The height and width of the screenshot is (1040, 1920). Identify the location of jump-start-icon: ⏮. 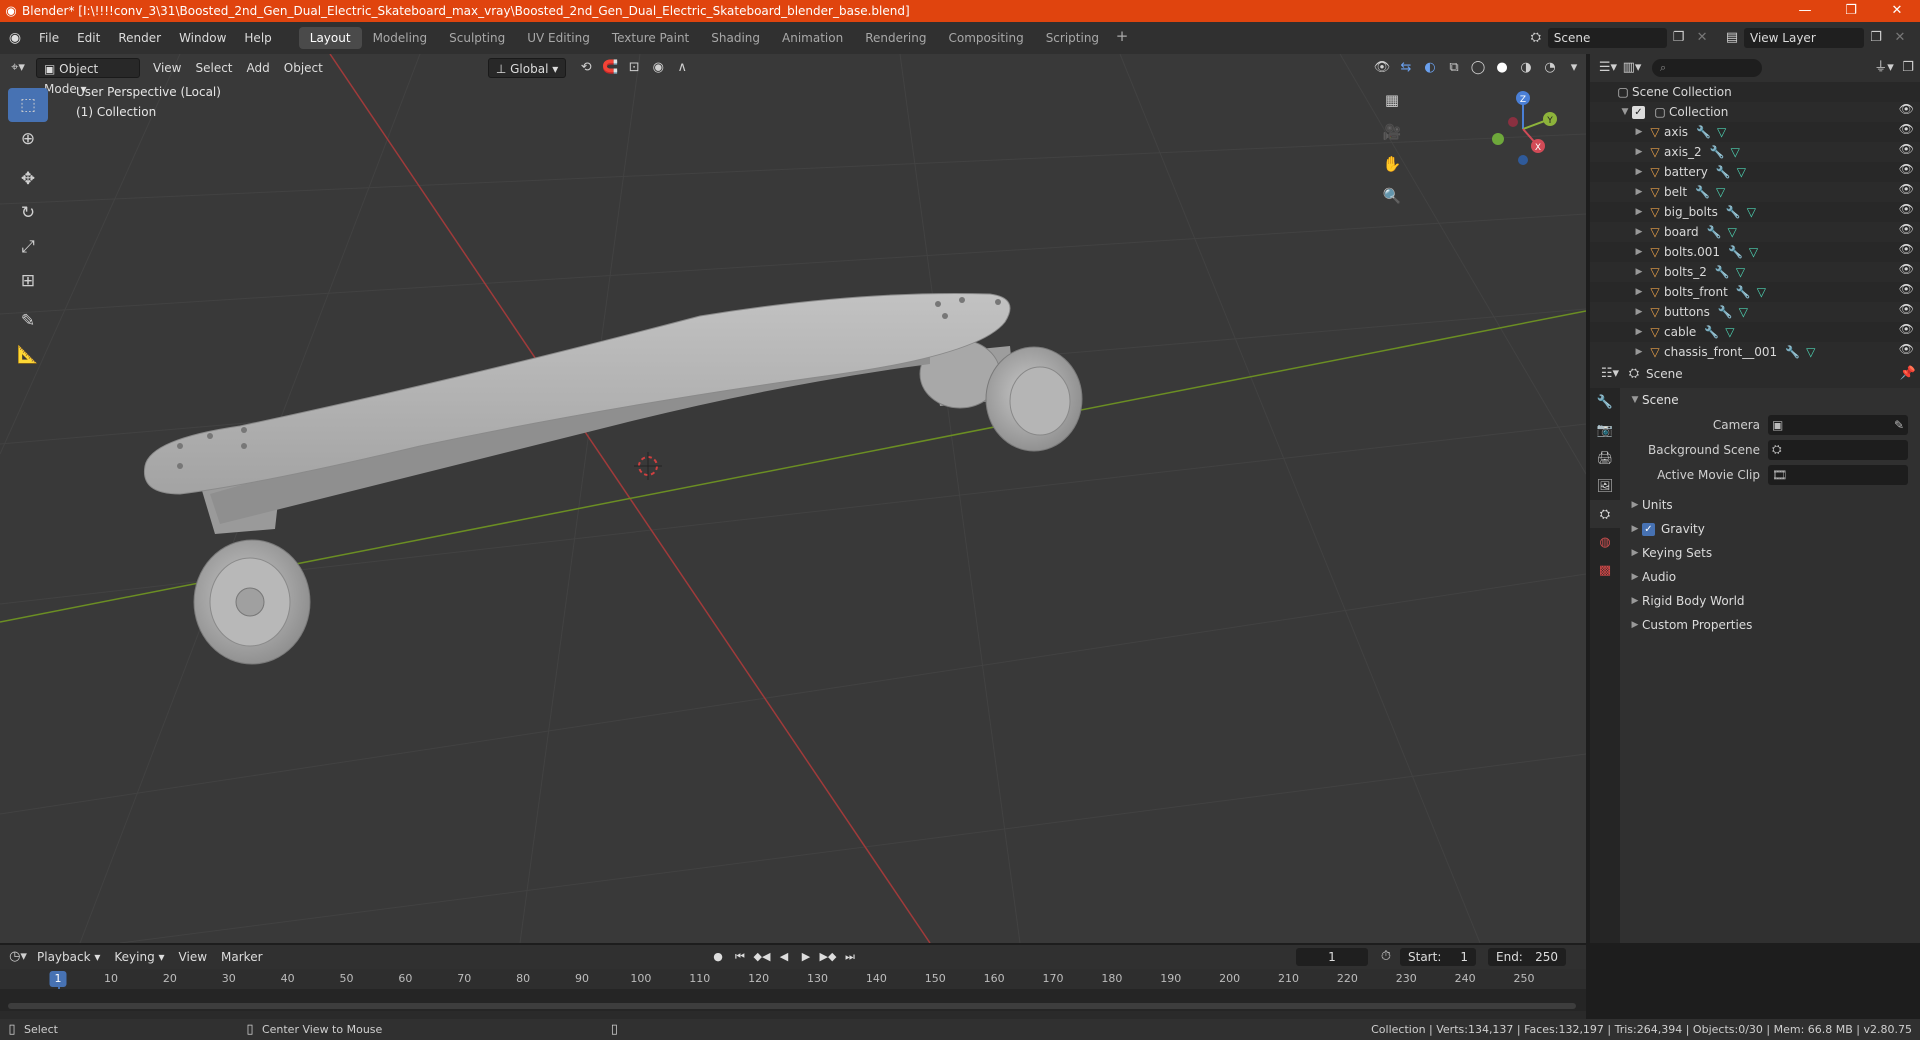
(740, 957).